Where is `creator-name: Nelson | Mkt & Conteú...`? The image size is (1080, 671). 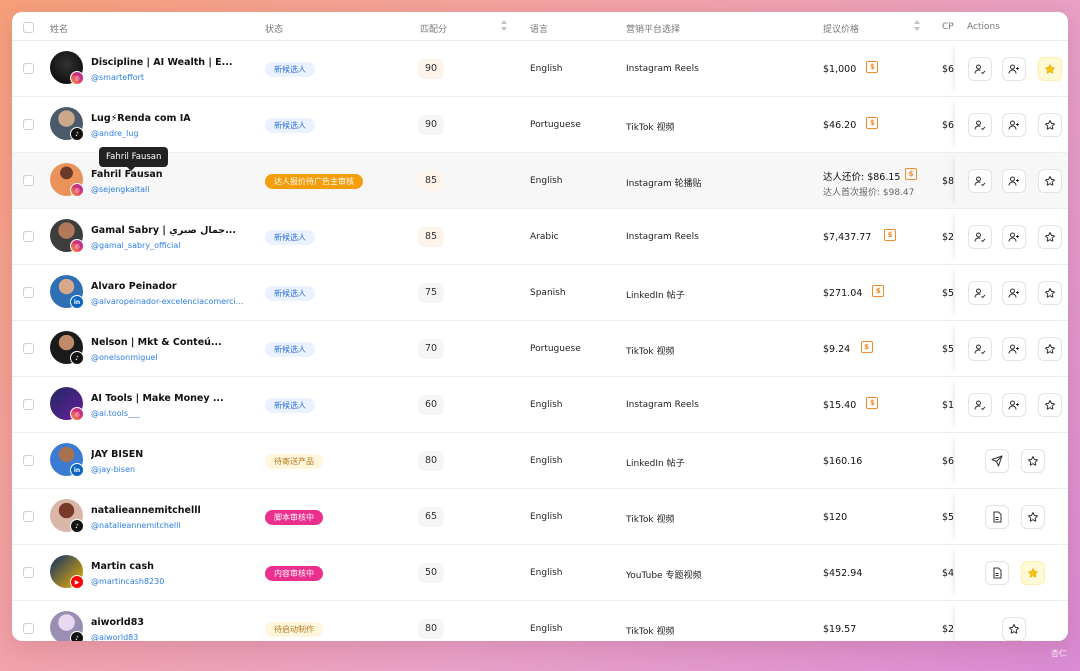
creator-name: Nelson | Mkt & Conteú... is located at coordinates (156, 342).